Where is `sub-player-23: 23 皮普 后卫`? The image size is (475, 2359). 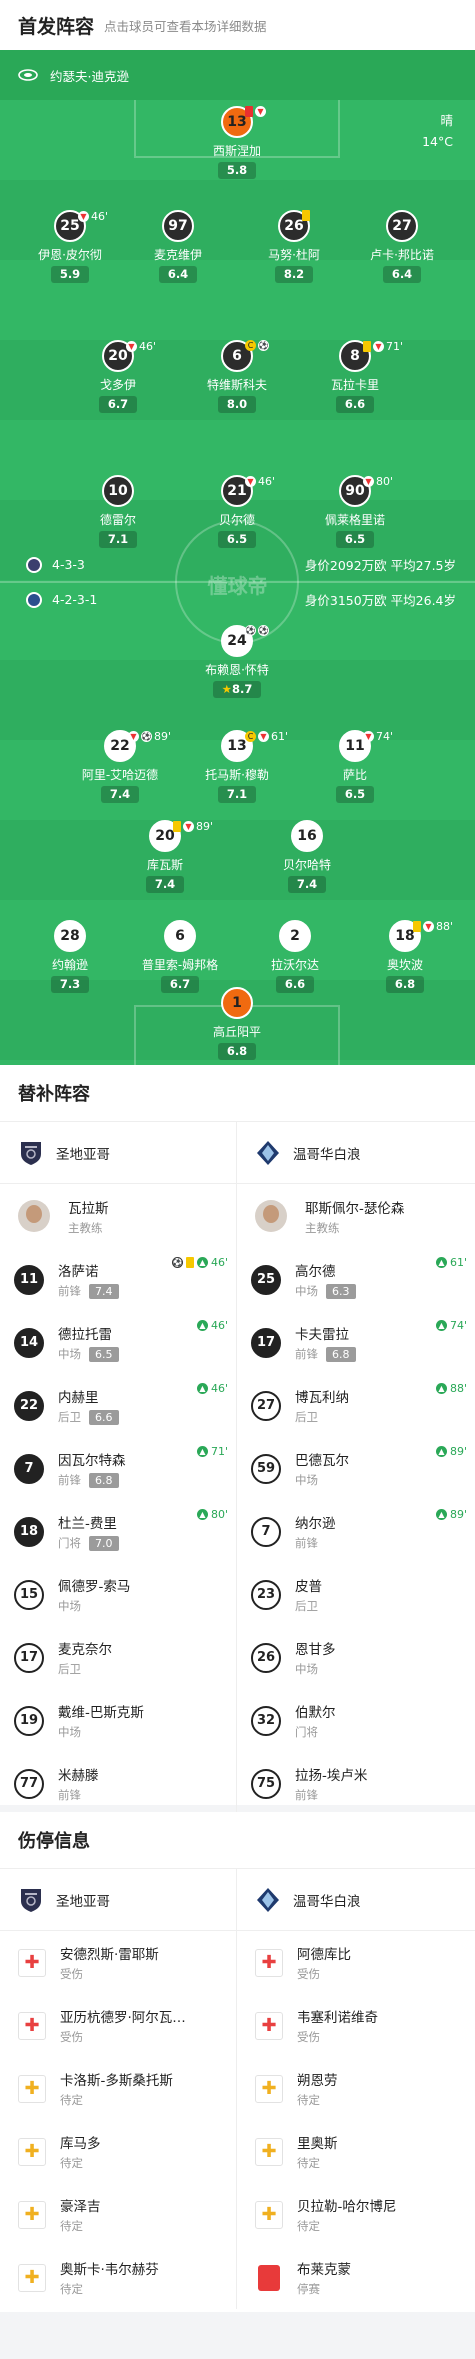 sub-player-23: 23 皮普 后卫 is located at coordinates (356, 1594).